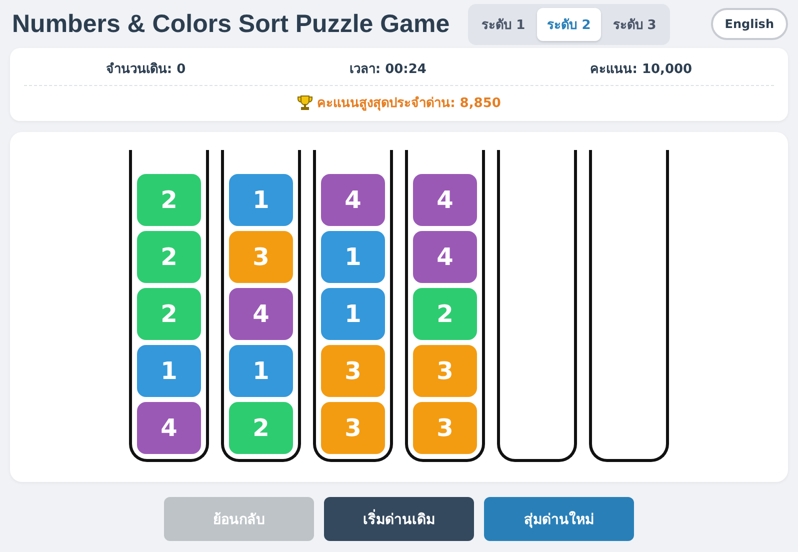 This screenshot has width=798, height=552. Describe the element at coordinates (504, 24) in the screenshot. I see `level-tab: ระดับ 1` at that location.